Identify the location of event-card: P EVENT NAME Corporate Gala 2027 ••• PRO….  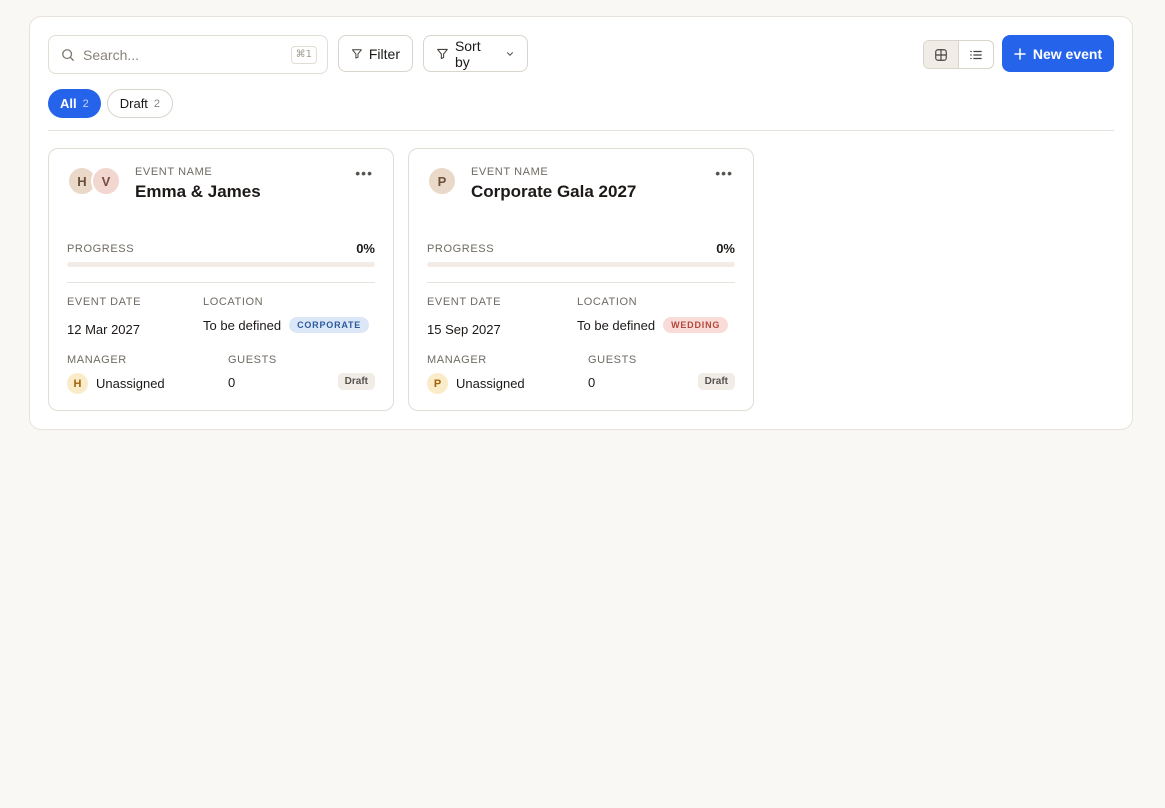
(581, 279).